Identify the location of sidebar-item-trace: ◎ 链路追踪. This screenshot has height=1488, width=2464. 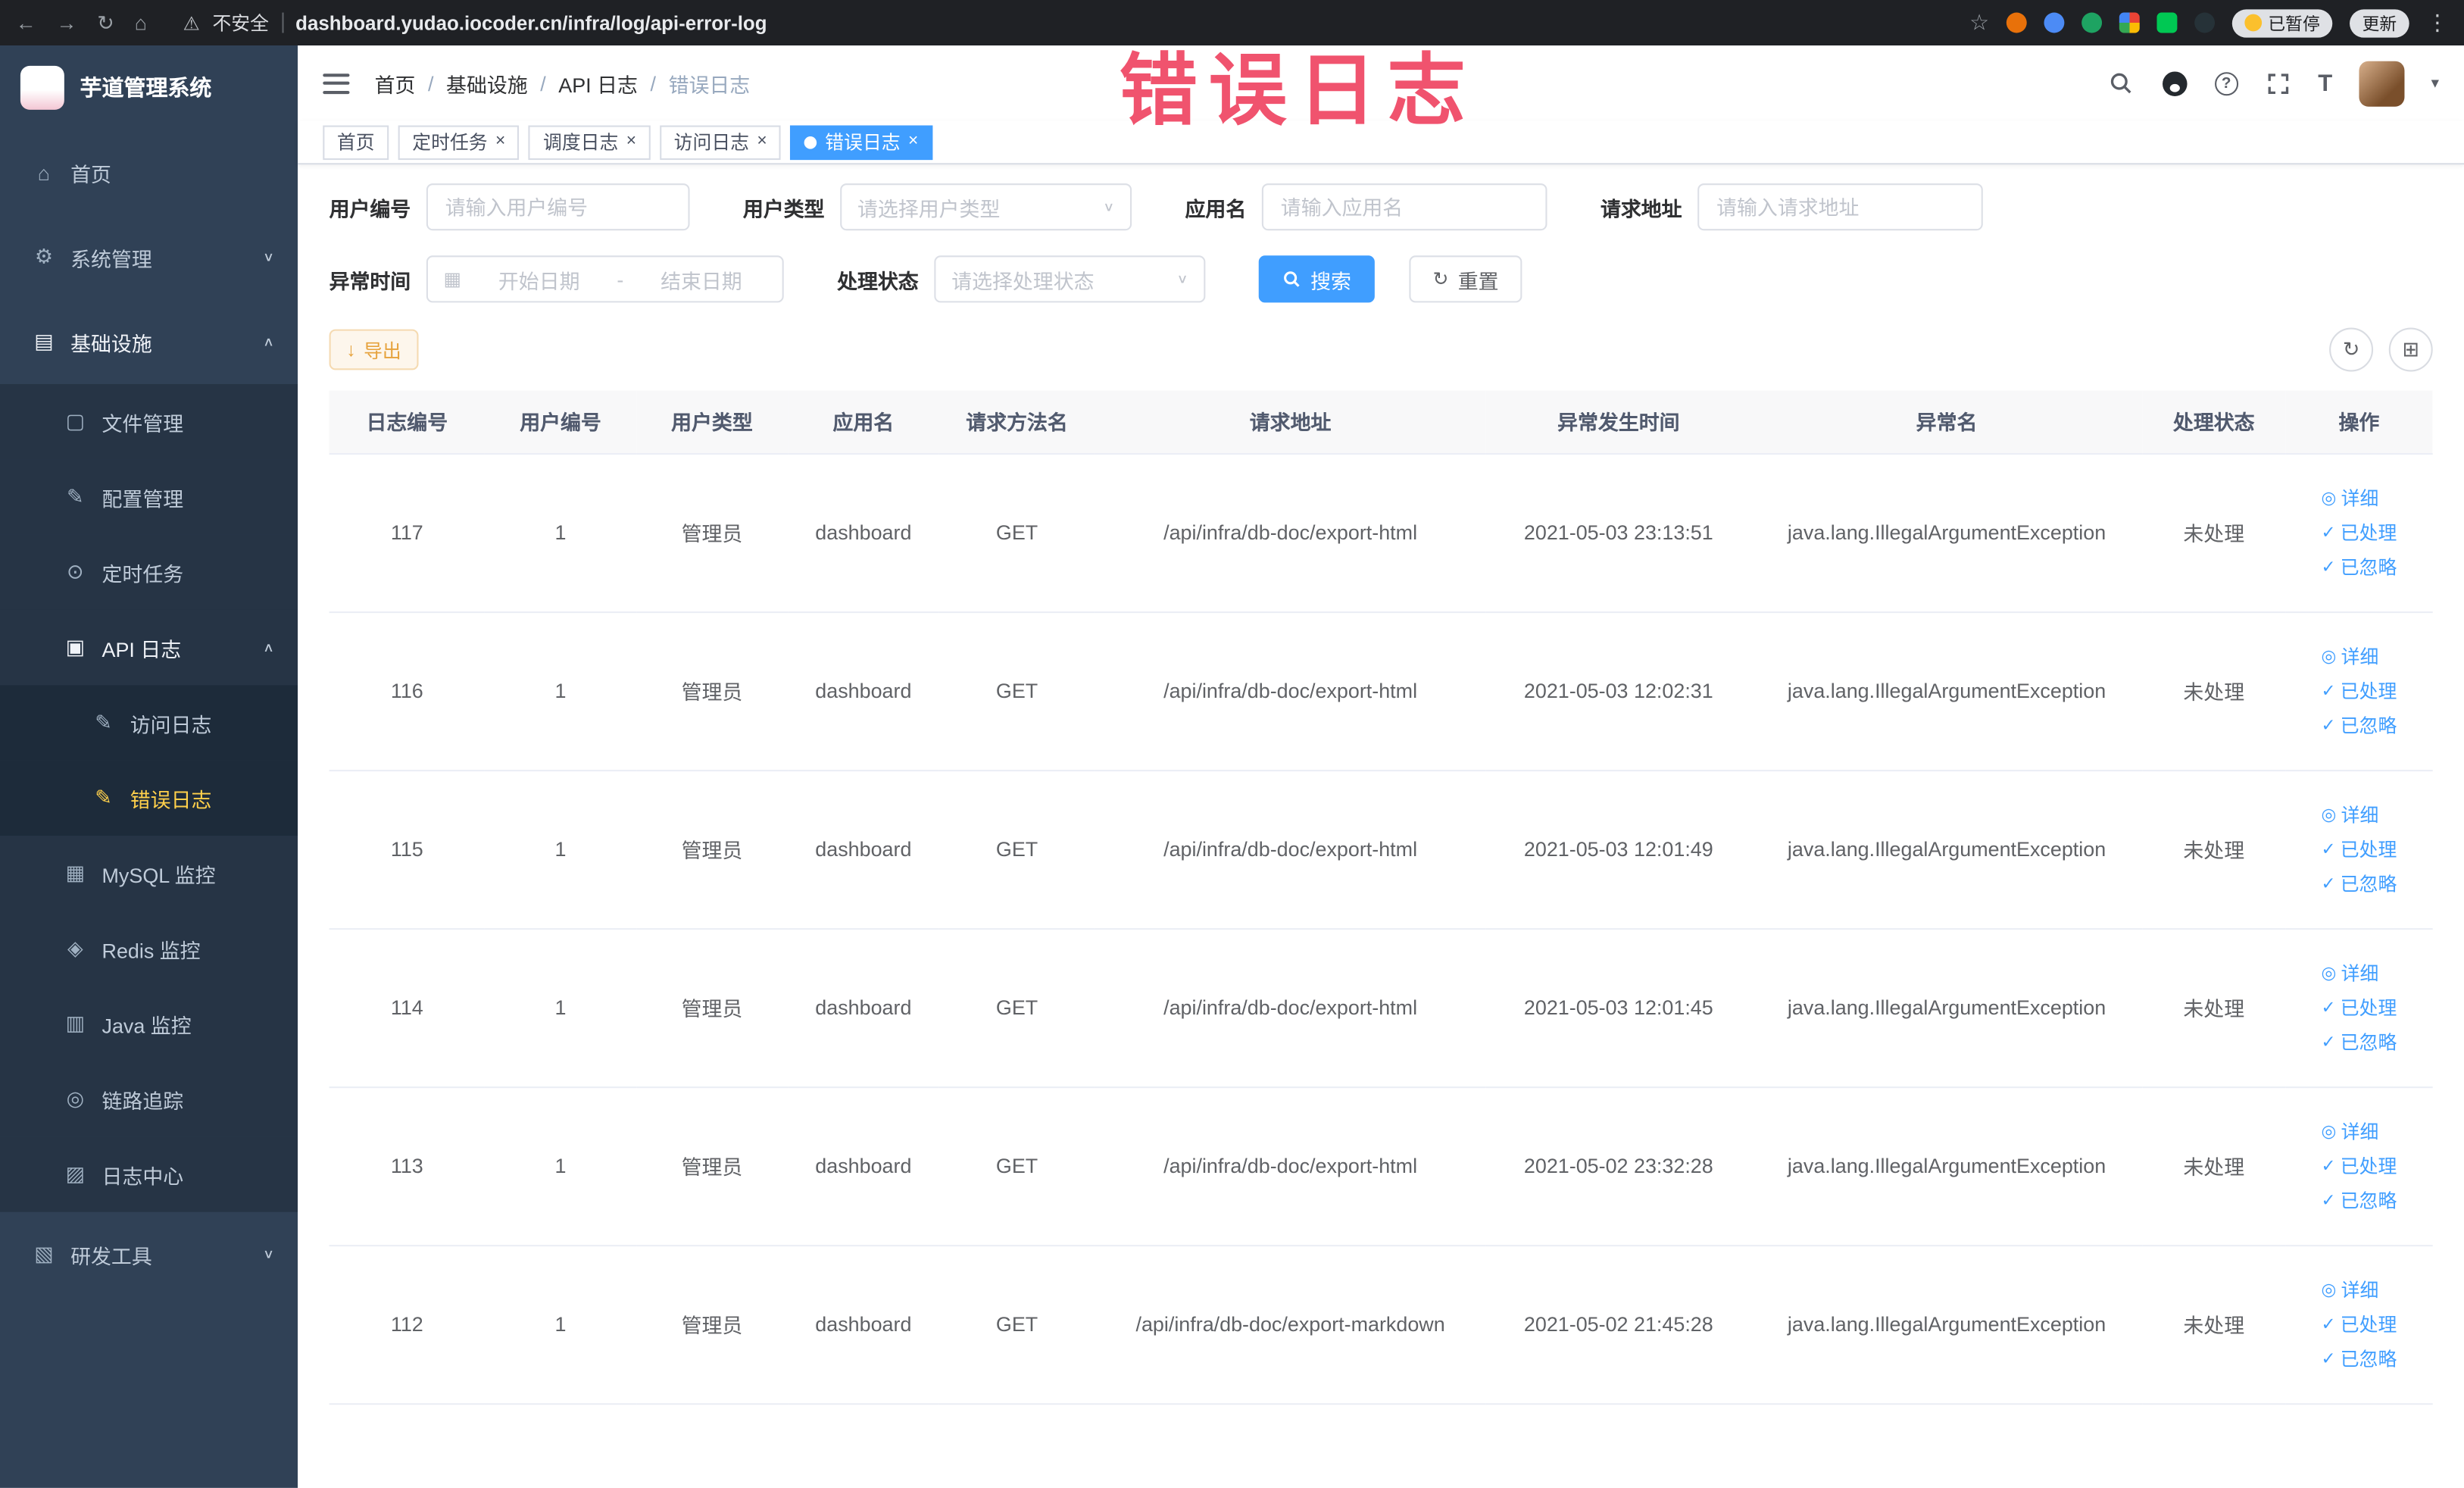
(149, 1099).